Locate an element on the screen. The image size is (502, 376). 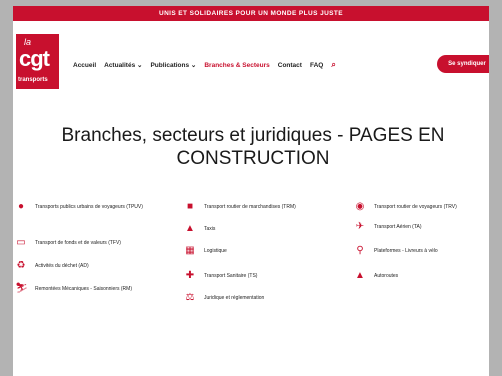
nav-item-faq: FAQ is located at coordinates (316, 65).